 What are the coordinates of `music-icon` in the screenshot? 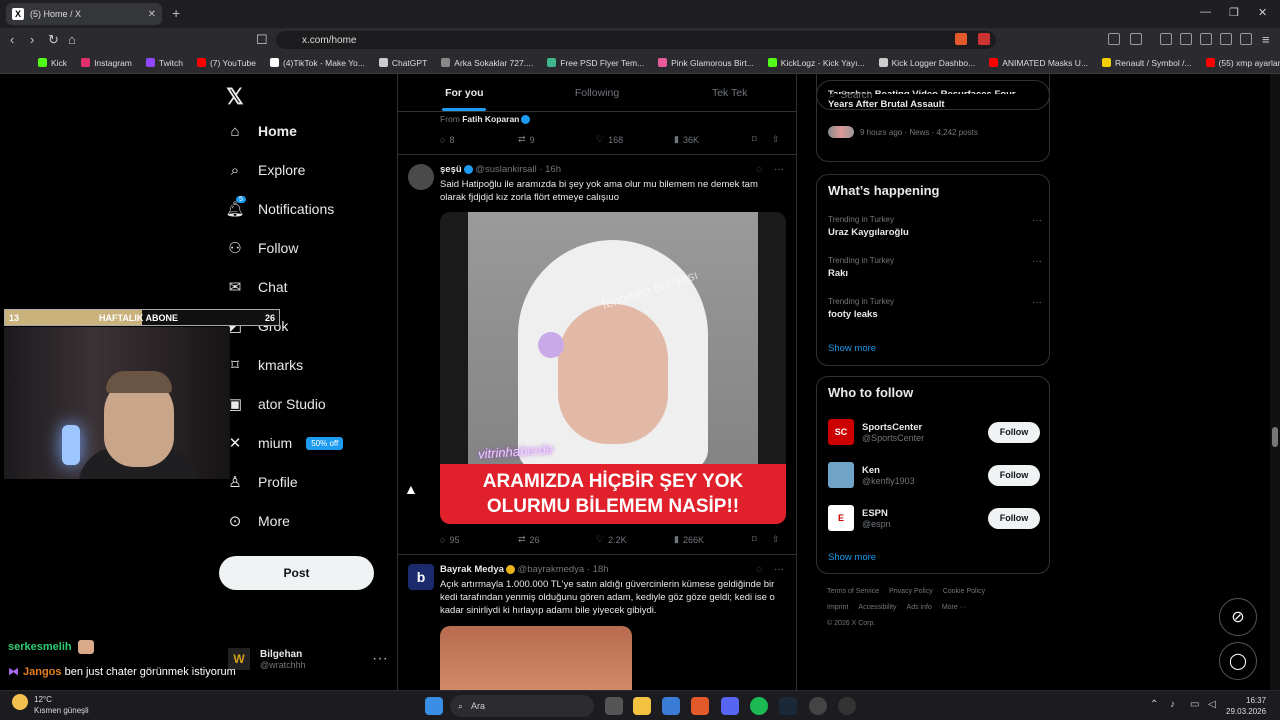 It's located at (1166, 39).